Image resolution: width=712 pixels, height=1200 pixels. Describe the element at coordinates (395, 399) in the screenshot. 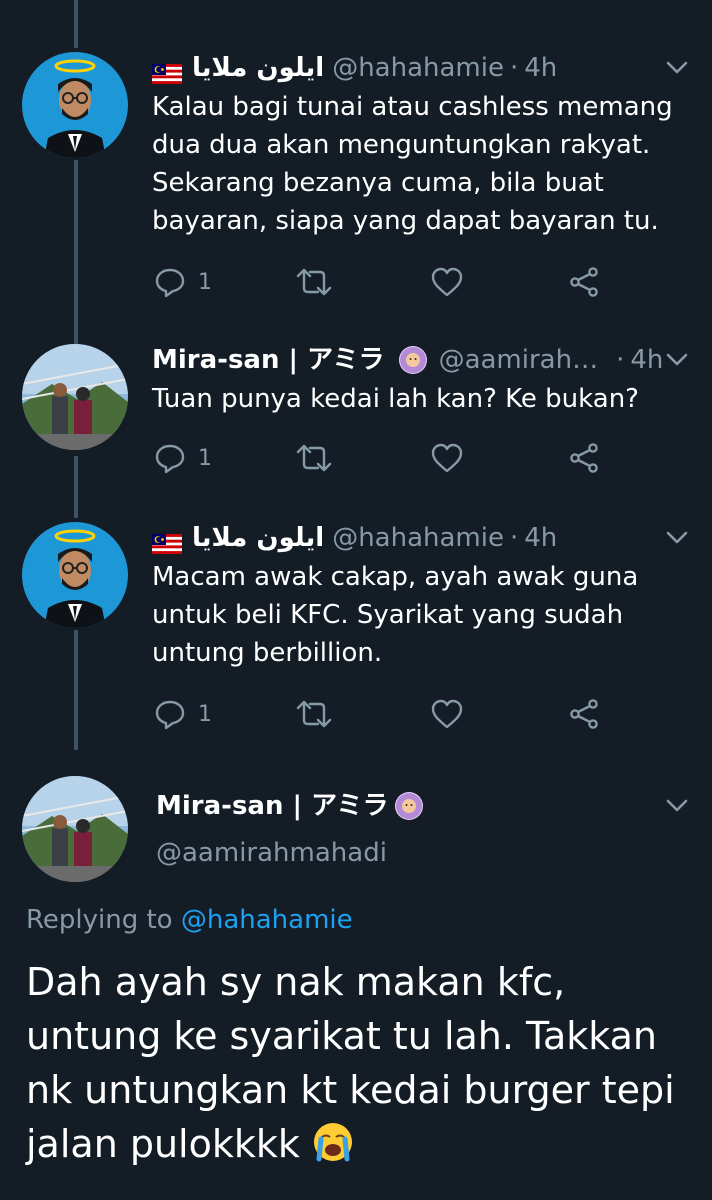

I see `tweet-text: Tuan punya kedai lah kan? Ke bukan?` at that location.